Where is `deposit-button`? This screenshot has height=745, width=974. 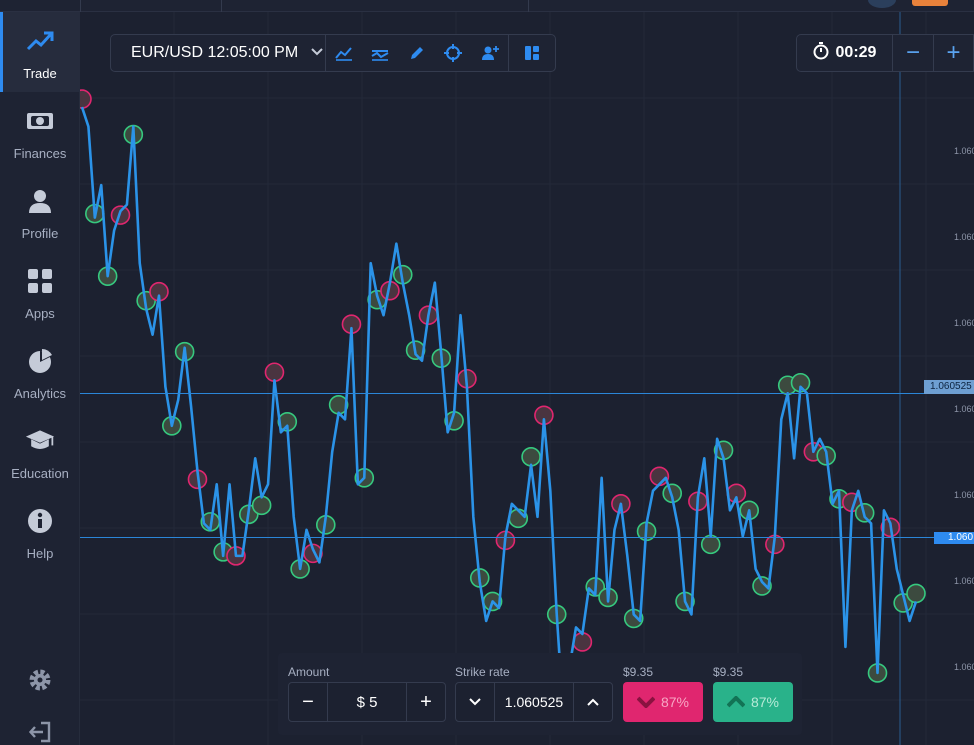 deposit-button is located at coordinates (930, 3).